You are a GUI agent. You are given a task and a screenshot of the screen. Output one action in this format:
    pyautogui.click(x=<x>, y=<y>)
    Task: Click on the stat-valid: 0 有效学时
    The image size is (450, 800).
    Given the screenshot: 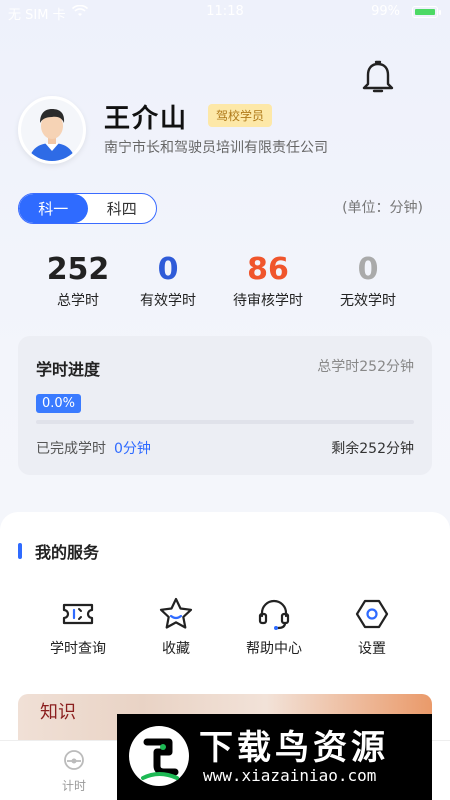 What is the action you would take?
    pyautogui.click(x=168, y=281)
    